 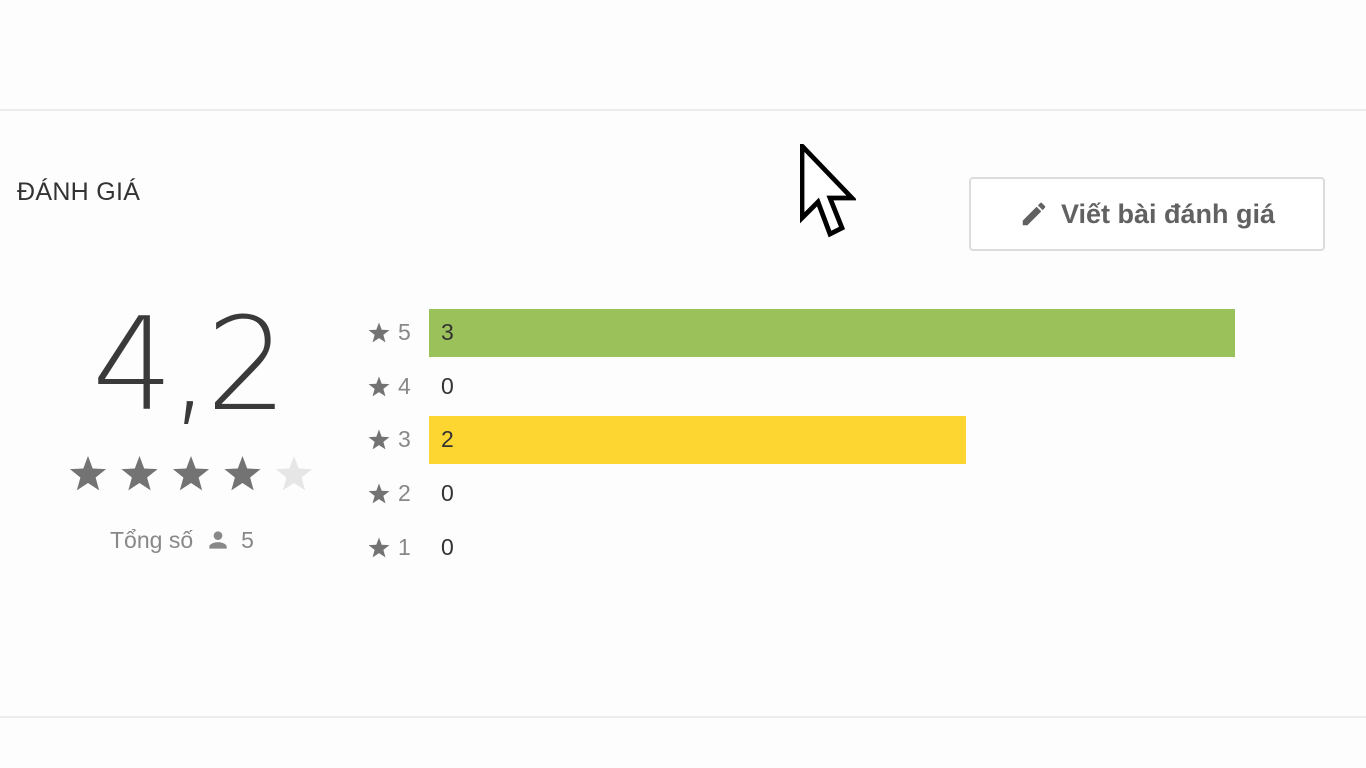 I want to click on total-reviews: Tổng số 5, so click(x=182, y=540).